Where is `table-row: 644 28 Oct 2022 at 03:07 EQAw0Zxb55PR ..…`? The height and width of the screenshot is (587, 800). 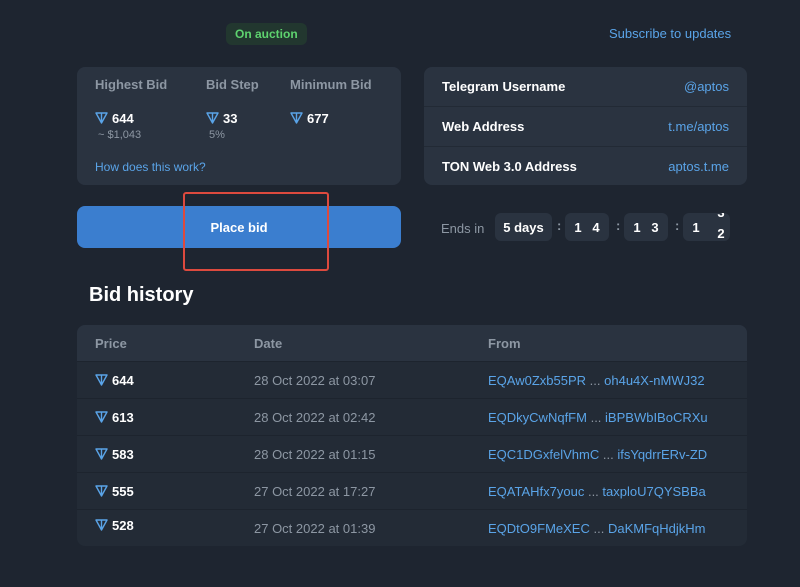 table-row: 644 28 Oct 2022 at 03:07 EQAw0Zxb55PR ..… is located at coordinates (412, 379).